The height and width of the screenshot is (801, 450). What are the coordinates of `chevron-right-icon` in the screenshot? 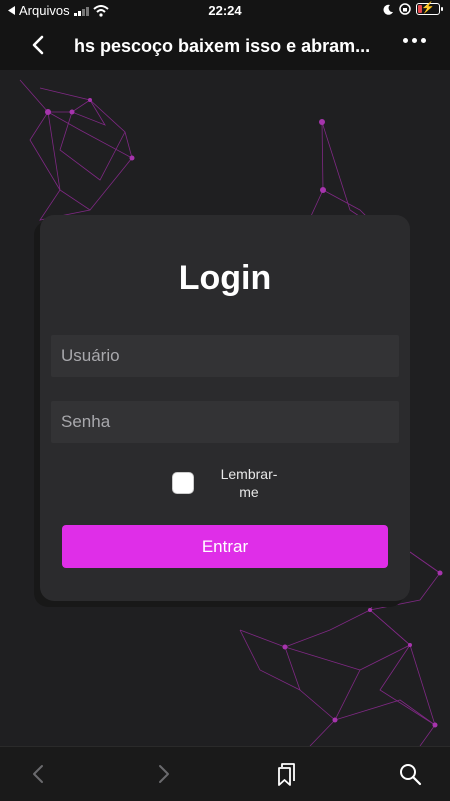 It's located at (164, 774).